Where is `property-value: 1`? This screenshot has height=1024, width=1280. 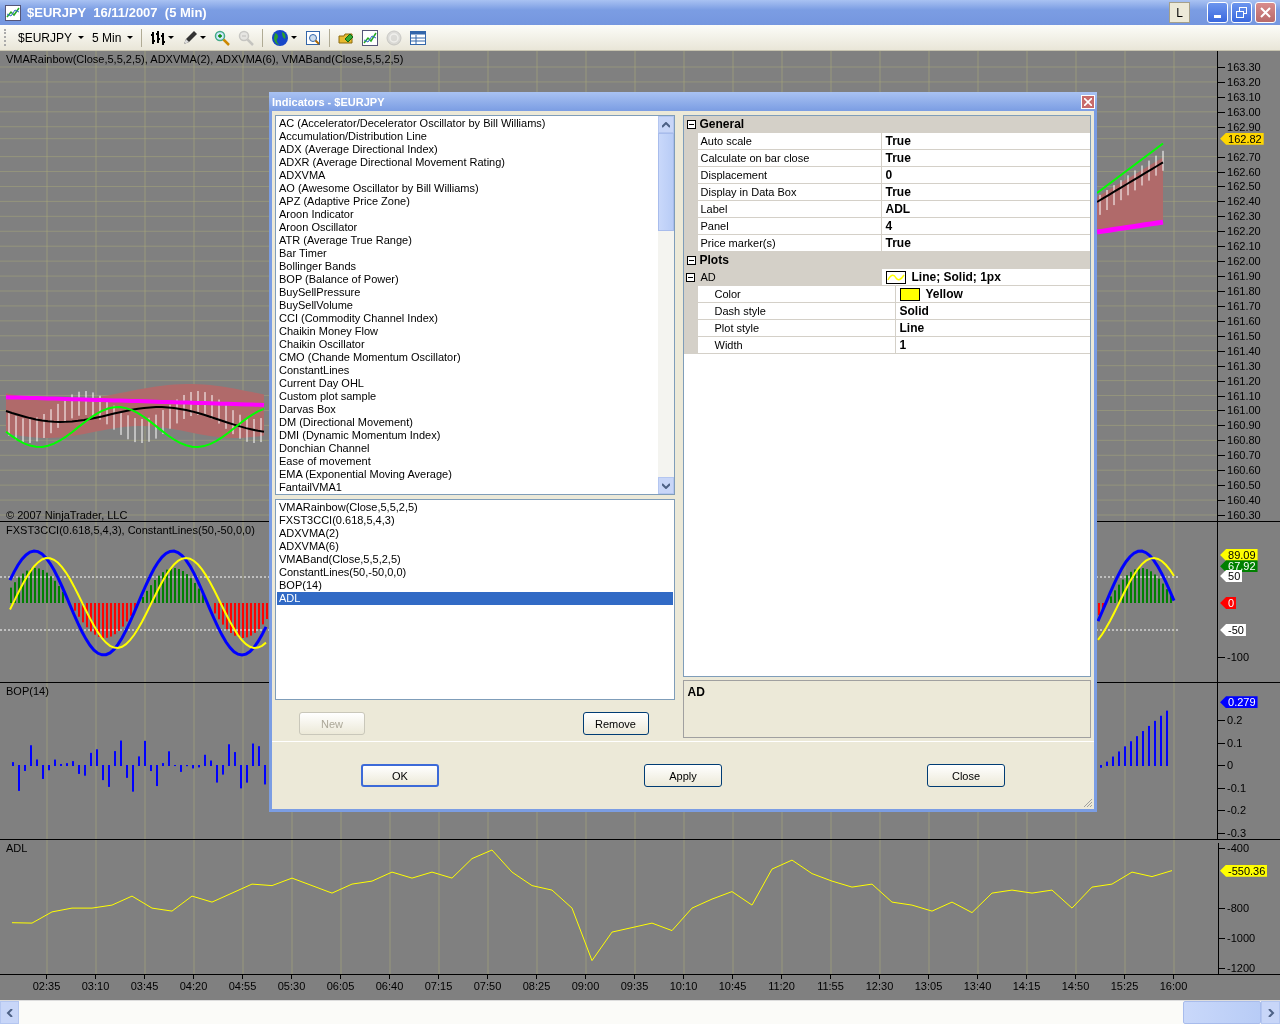
property-value: 1 is located at coordinates (903, 345).